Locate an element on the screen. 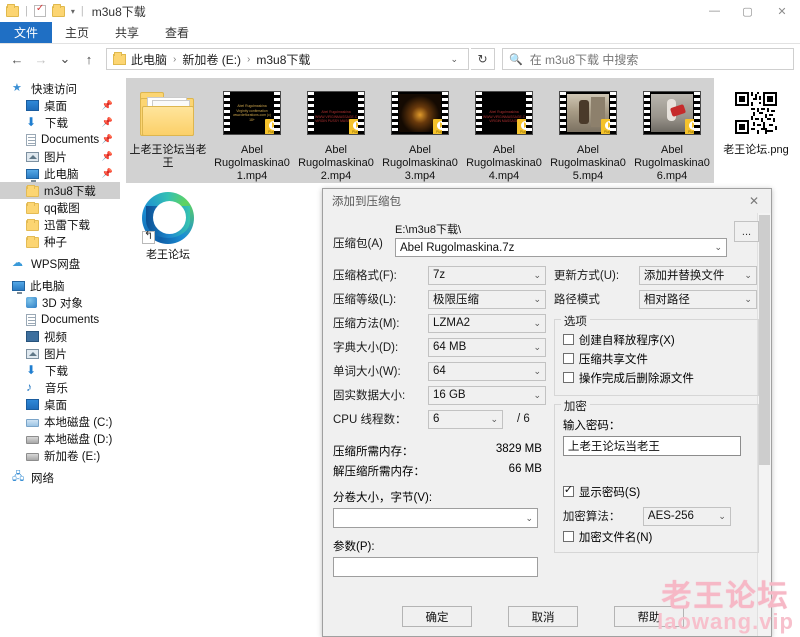 This screenshot has width=800, height=637. sidebar-item-label: 此电脑 is located at coordinates (61, 174).